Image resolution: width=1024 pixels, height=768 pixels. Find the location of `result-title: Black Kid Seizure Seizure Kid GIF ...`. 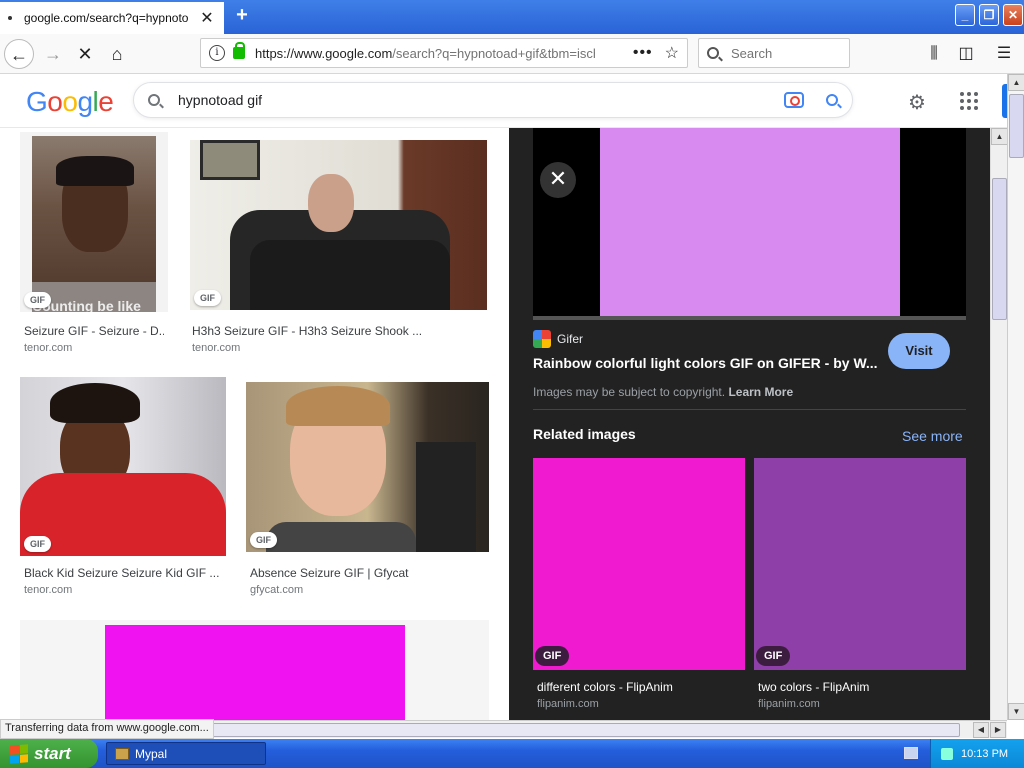

result-title: Black Kid Seizure Seizure Kid GIF ... is located at coordinates (124, 573).